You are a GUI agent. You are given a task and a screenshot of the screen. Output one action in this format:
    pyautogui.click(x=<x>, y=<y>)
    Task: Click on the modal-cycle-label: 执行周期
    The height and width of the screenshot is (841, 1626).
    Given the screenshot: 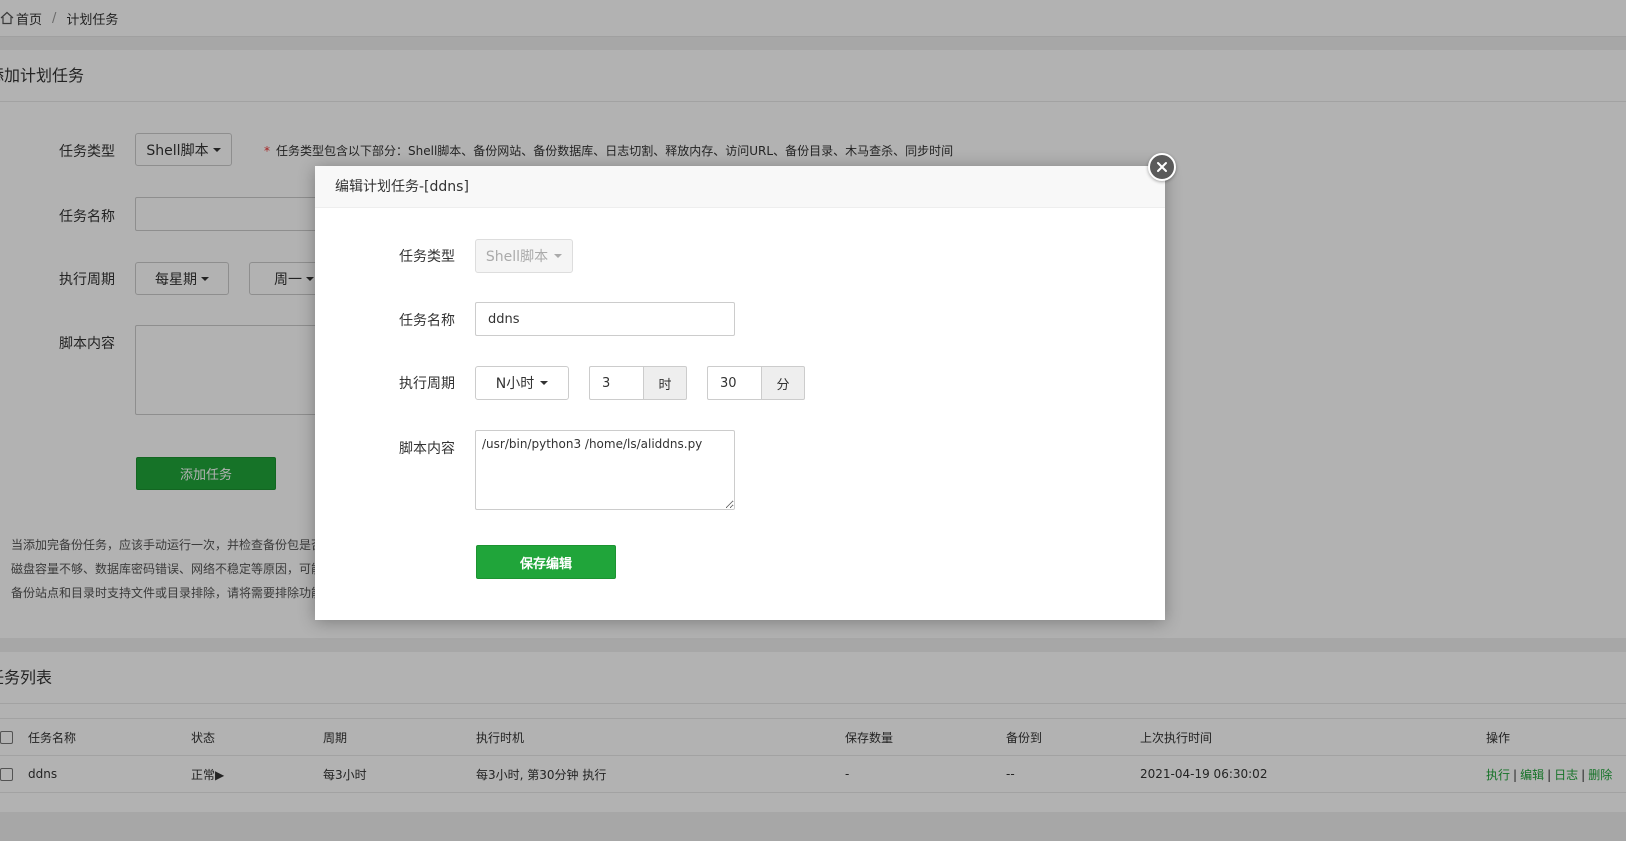 What is the action you would take?
    pyautogui.click(x=427, y=384)
    